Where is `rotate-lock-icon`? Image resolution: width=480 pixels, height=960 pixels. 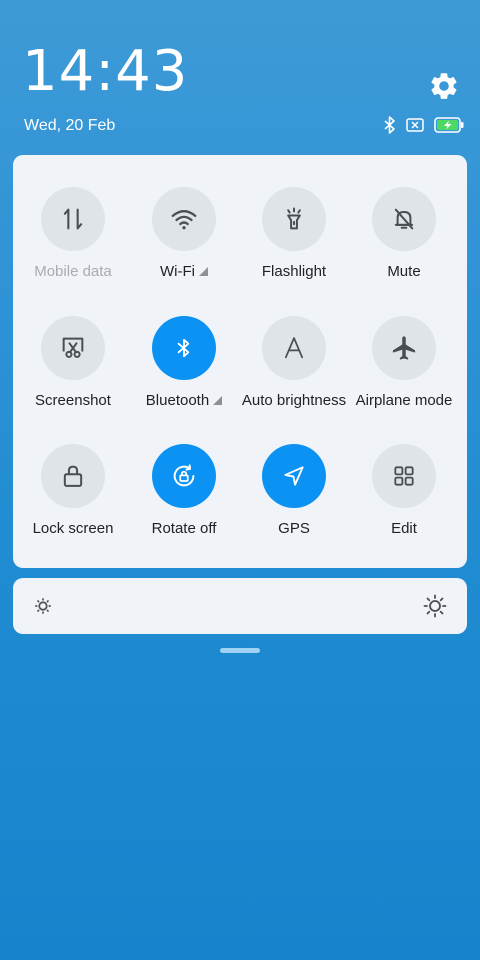
rotate-lock-icon is located at coordinates (184, 475).